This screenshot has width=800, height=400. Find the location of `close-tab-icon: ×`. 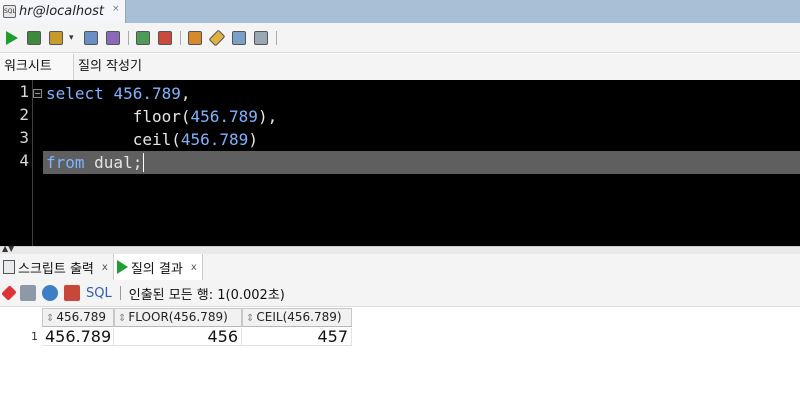

close-tab-icon: × is located at coordinates (116, 9).